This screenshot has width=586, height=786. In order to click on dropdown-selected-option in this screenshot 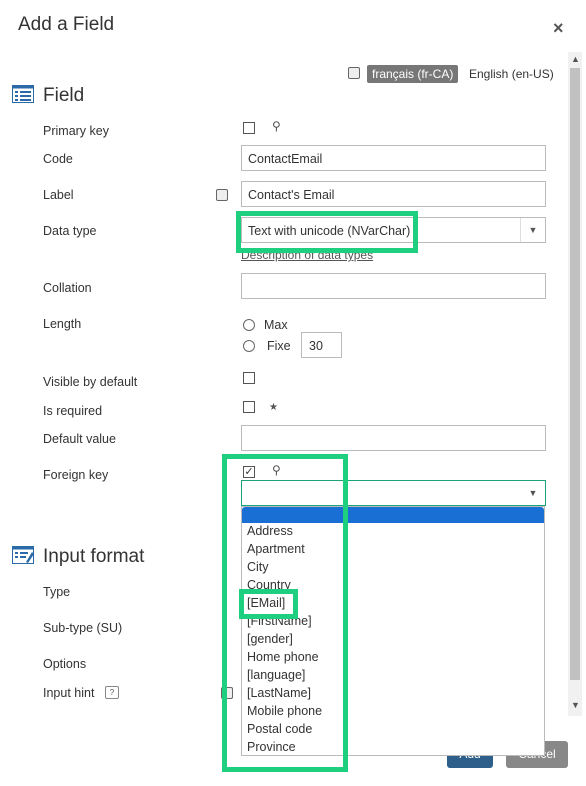, I will do `click(393, 515)`.